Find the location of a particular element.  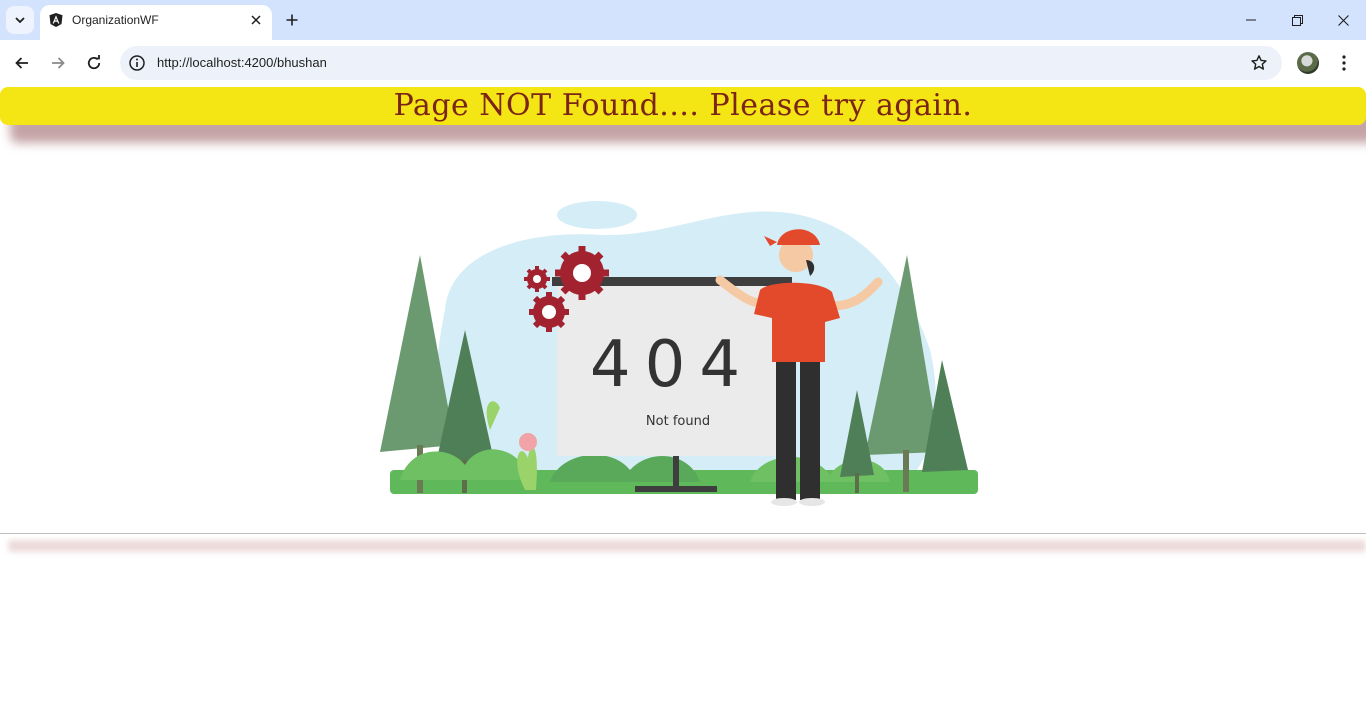

browser-tab: OrganizationWF is located at coordinates (156, 22).